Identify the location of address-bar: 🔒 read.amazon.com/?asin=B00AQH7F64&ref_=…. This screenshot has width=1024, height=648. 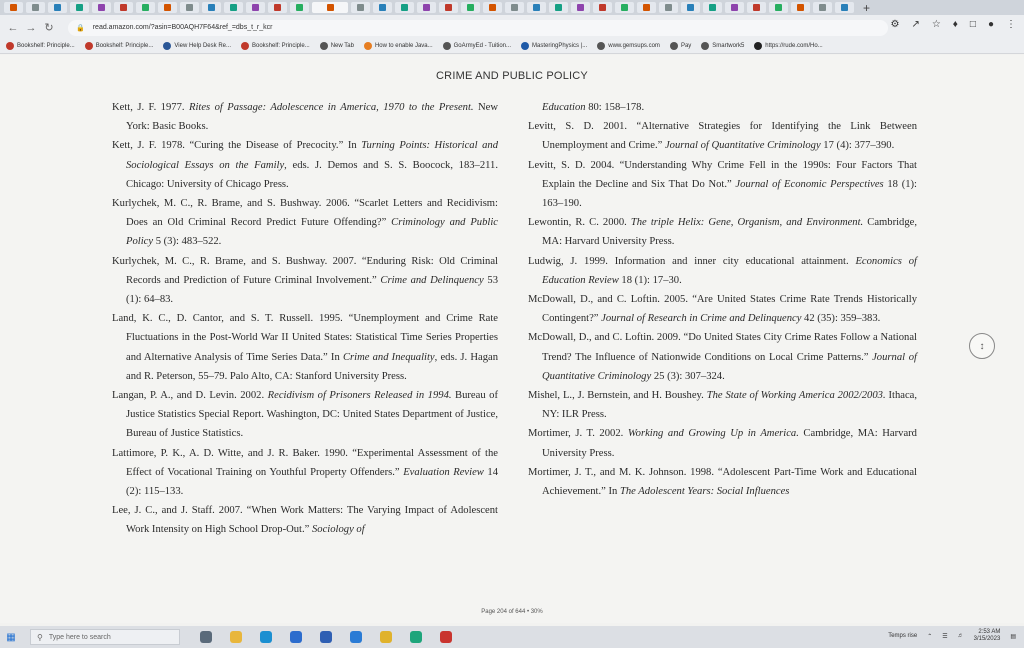
(478, 27).